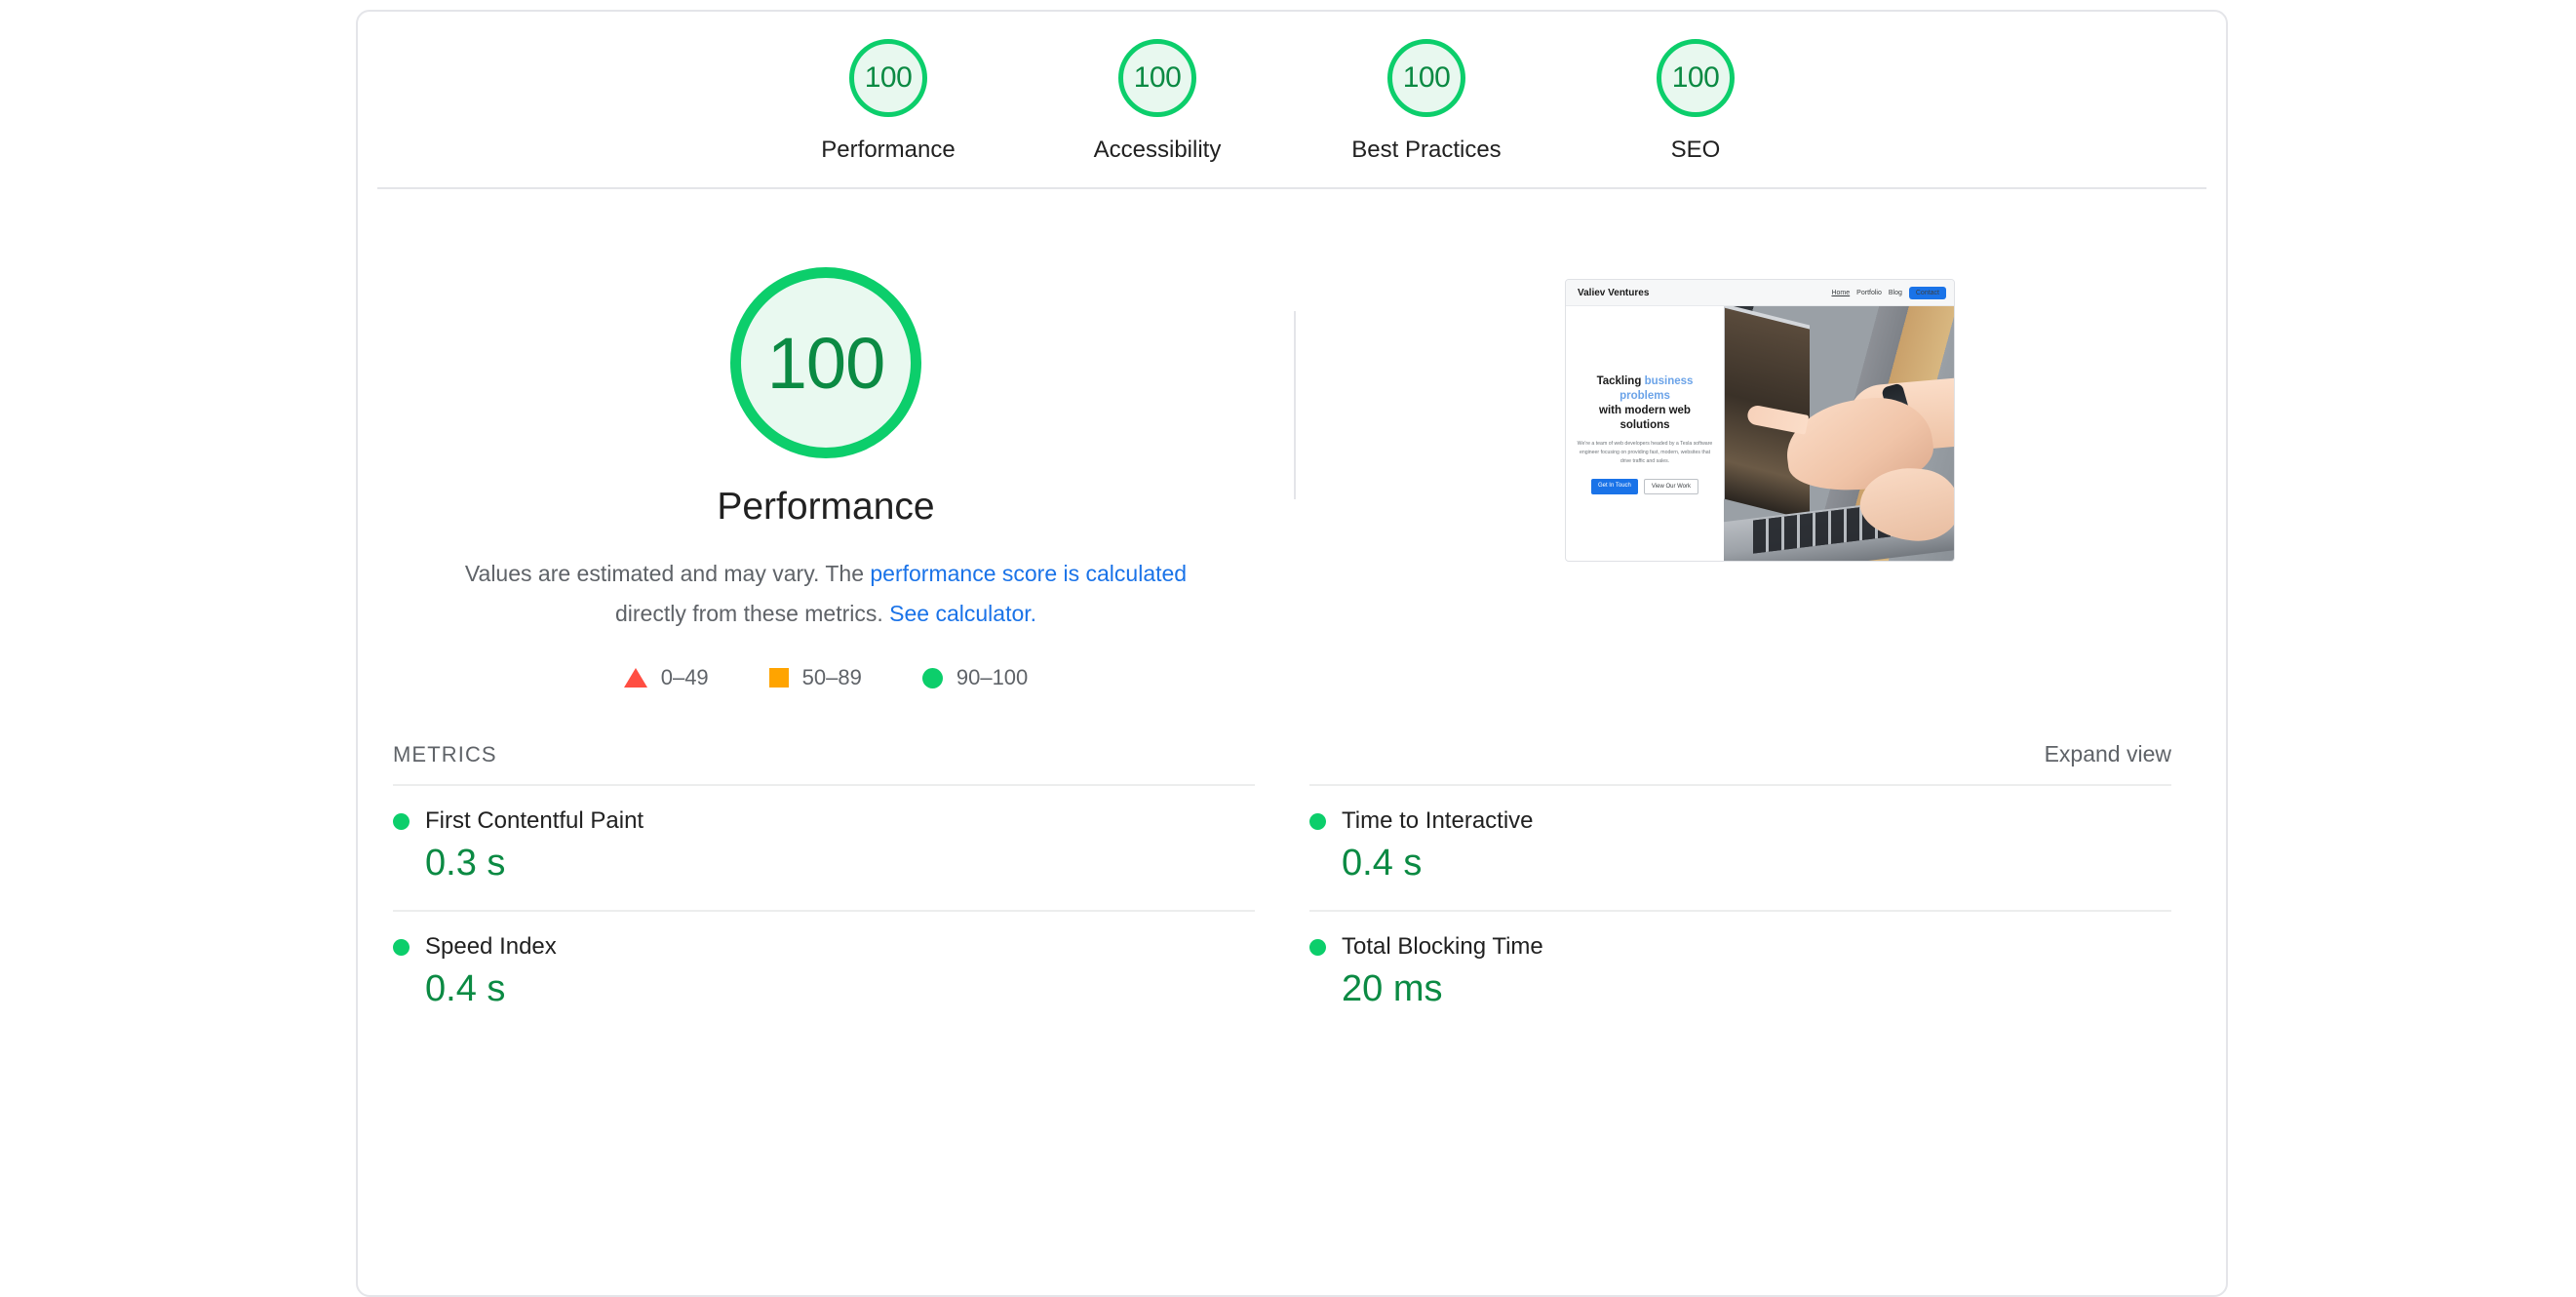  I want to click on legend-item-fail: 0–49, so click(666, 677).